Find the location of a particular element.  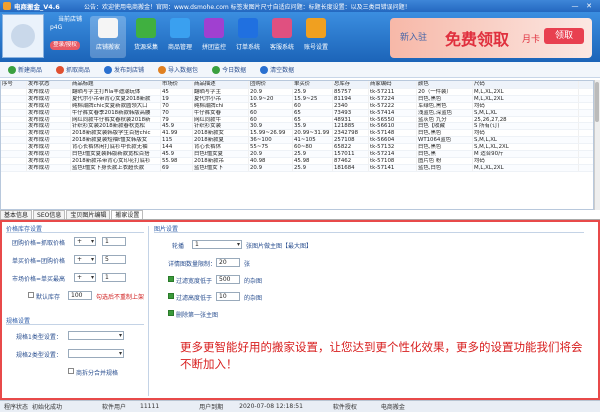

market-price-input: 1 is located at coordinates (114, 277).